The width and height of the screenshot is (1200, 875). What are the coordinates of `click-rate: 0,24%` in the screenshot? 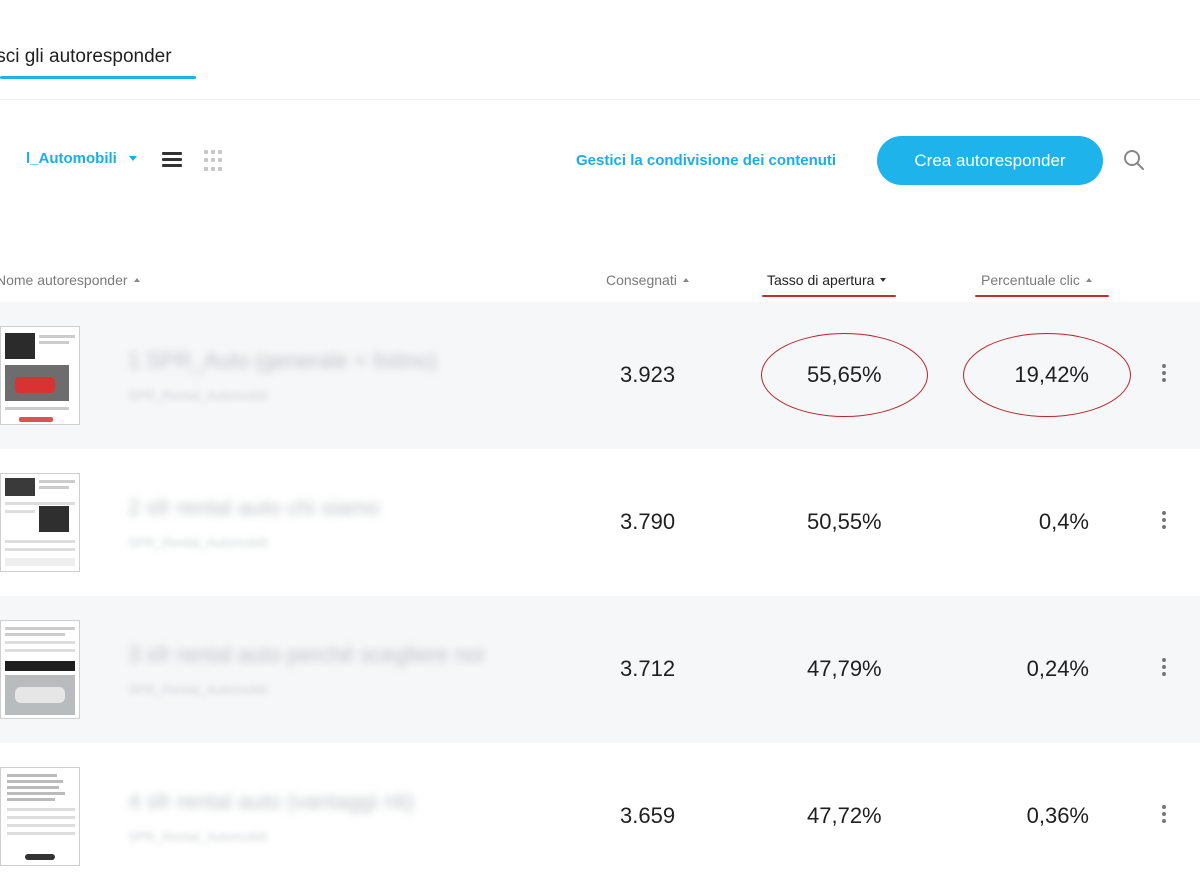 It's located at (1057, 668).